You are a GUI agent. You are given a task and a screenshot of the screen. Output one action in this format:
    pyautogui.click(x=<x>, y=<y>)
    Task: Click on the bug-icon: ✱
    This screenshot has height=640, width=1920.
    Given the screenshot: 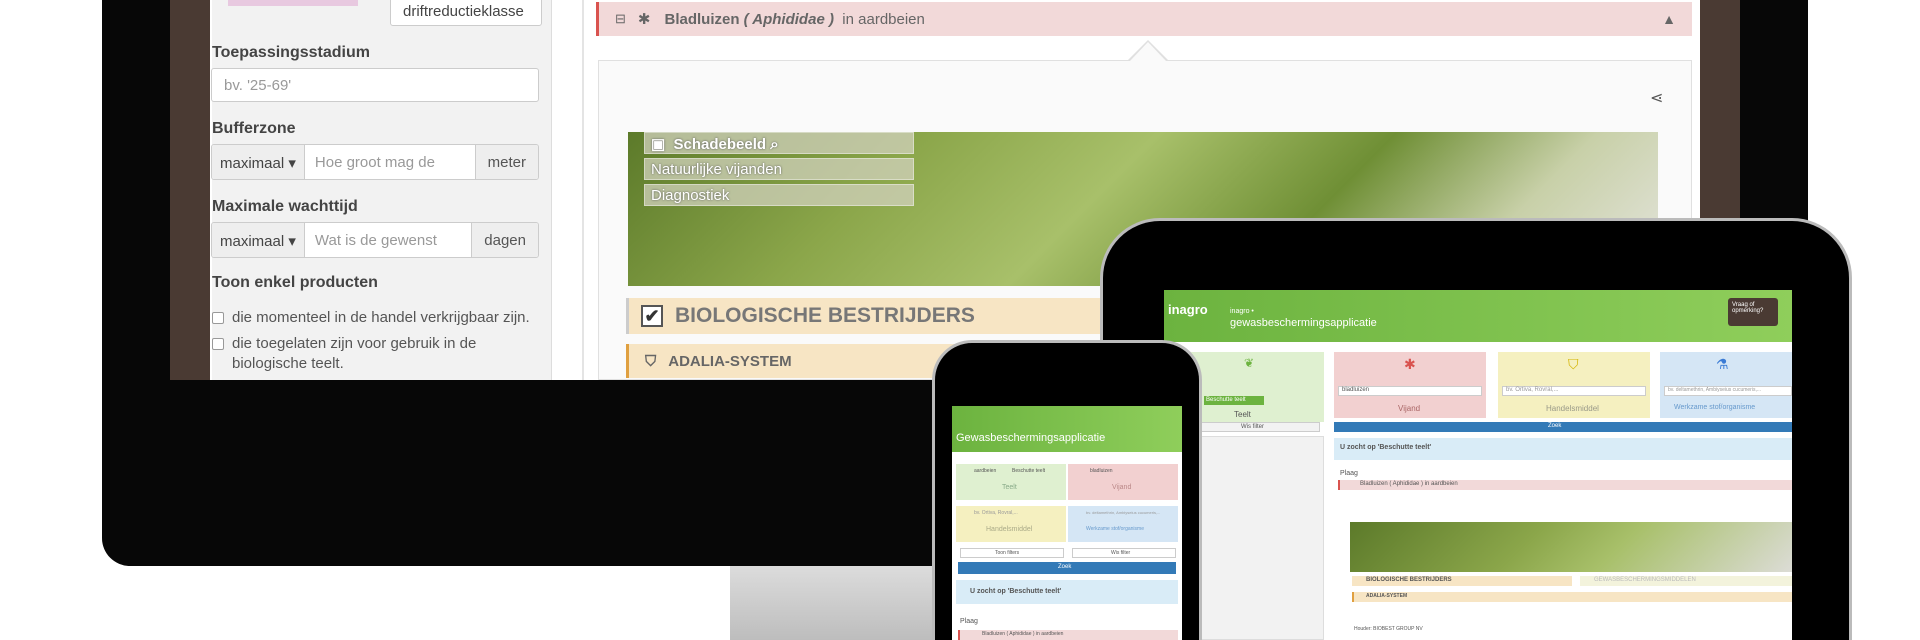 What is the action you would take?
    pyautogui.click(x=644, y=19)
    